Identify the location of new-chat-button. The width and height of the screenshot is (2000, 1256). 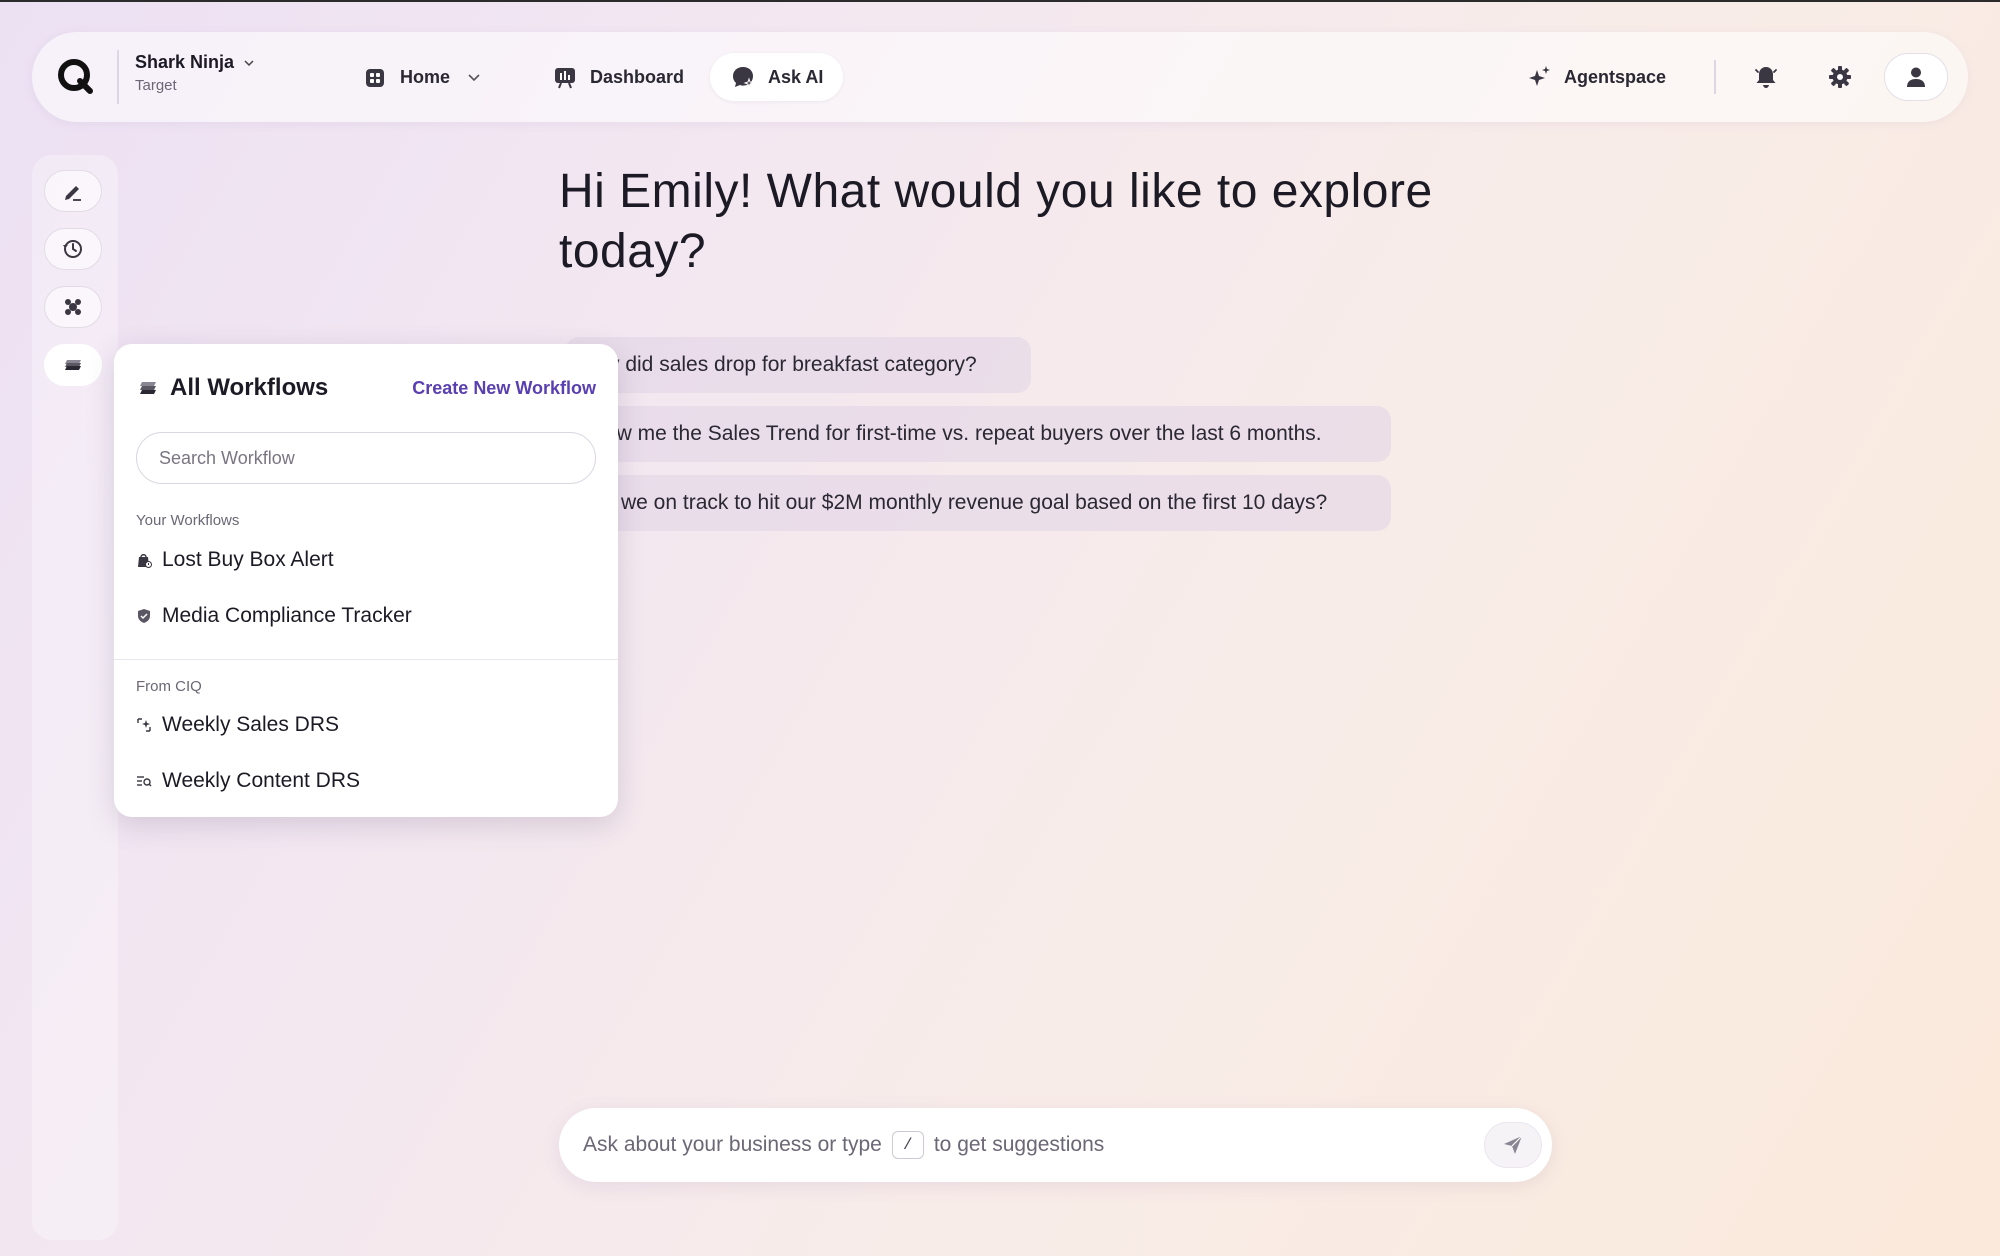
(73, 191).